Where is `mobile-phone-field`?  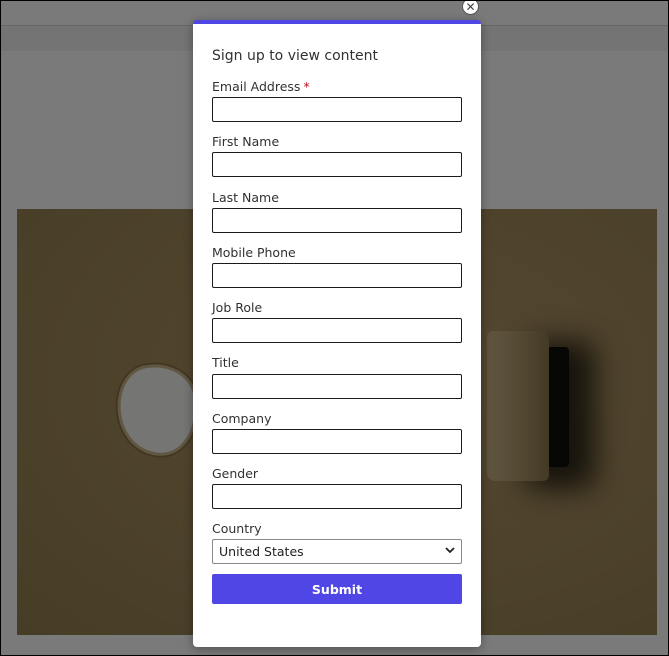
mobile-phone-field is located at coordinates (337, 275).